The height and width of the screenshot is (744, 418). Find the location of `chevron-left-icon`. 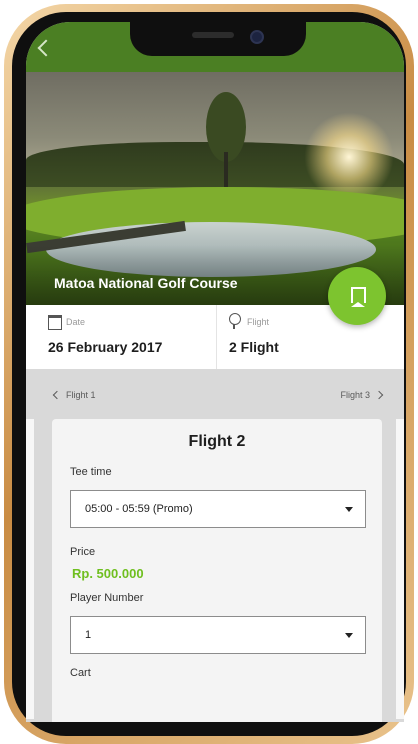

chevron-left-icon is located at coordinates (57, 395).